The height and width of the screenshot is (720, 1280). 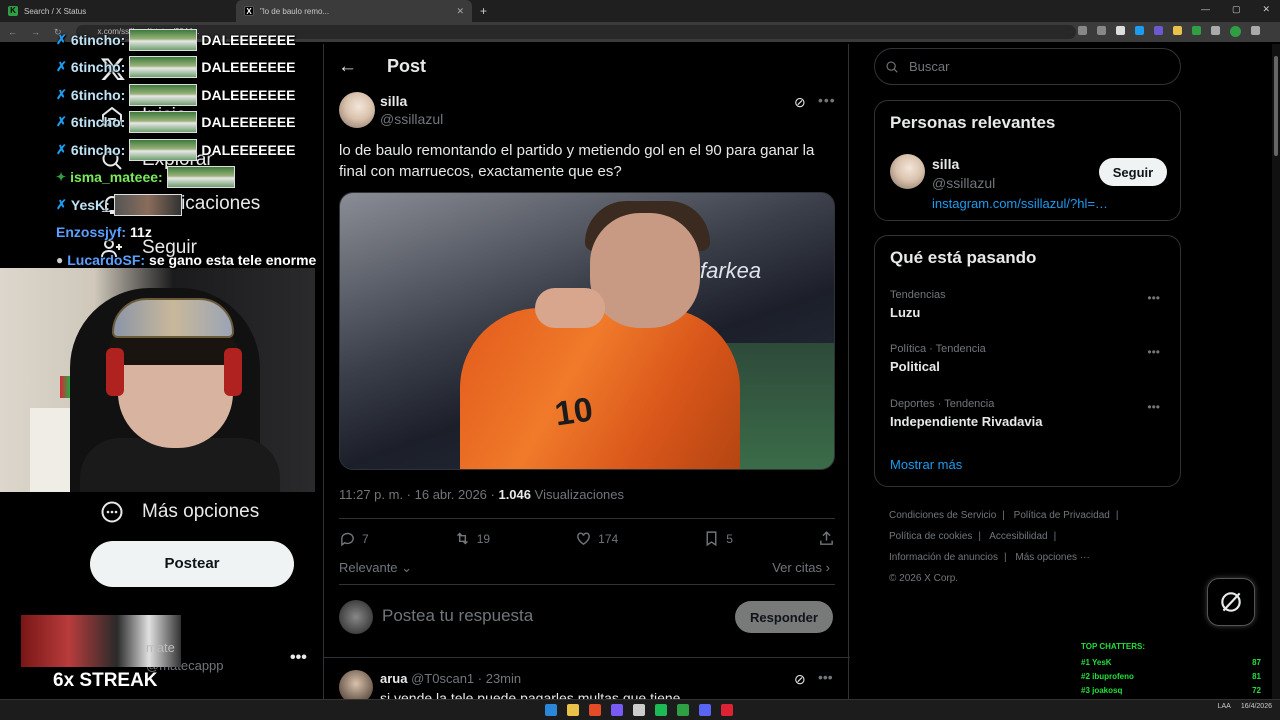 What do you see at coordinates (1027, 66) in the screenshot?
I see `search-field: Buscar` at bounding box center [1027, 66].